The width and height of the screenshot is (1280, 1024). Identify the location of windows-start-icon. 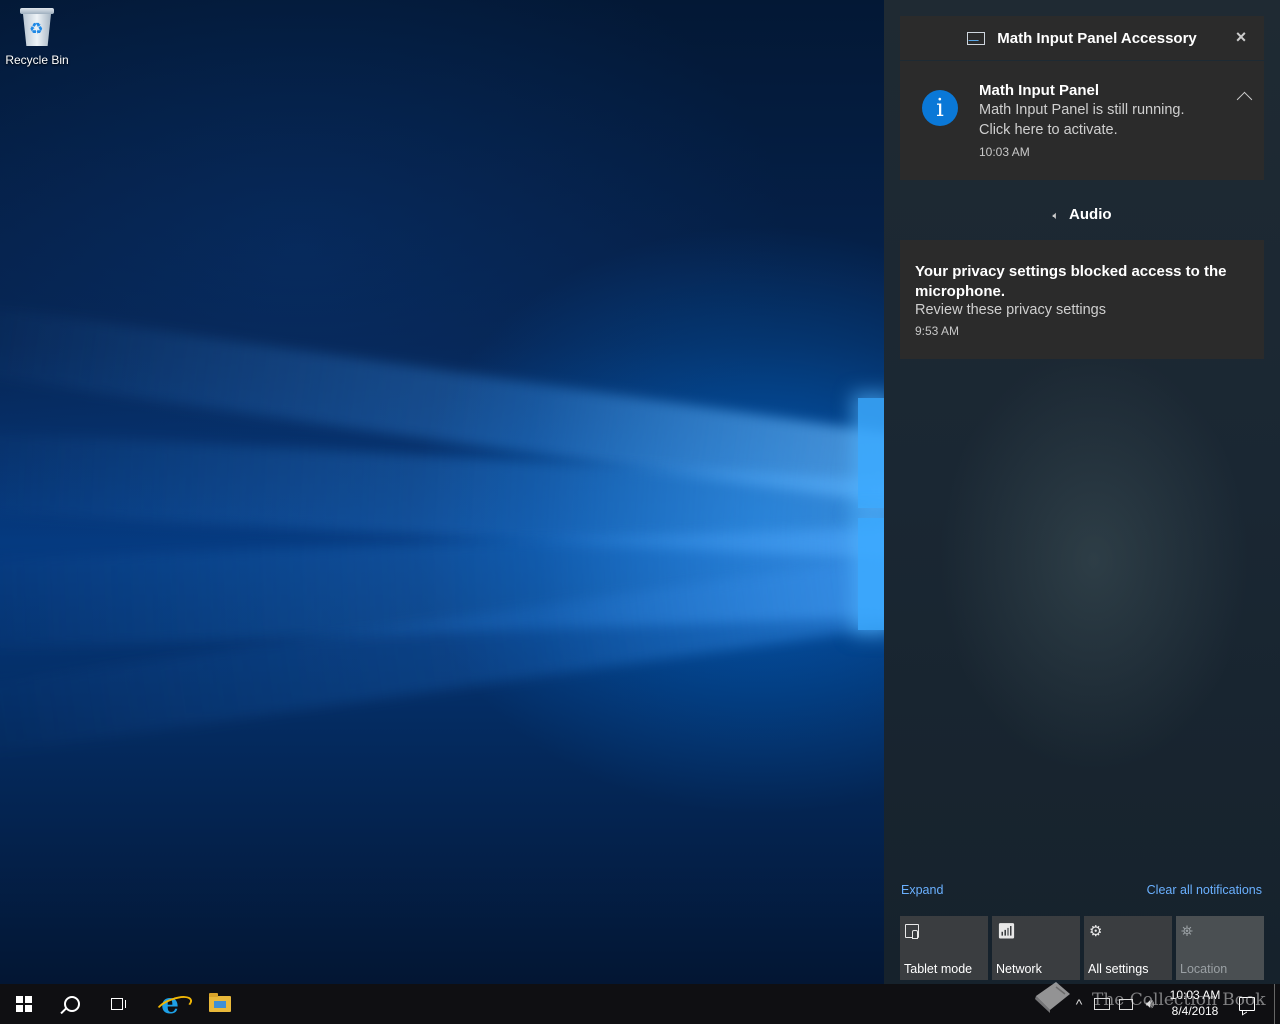
(24, 1004).